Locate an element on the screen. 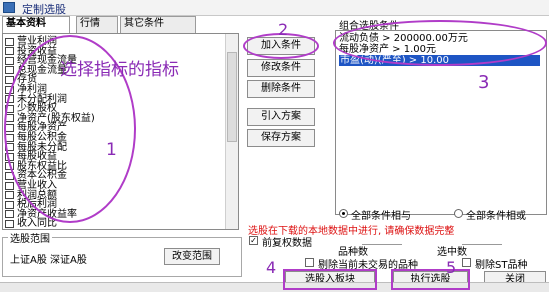  annotation-number-4: 4 is located at coordinates (271, 267).